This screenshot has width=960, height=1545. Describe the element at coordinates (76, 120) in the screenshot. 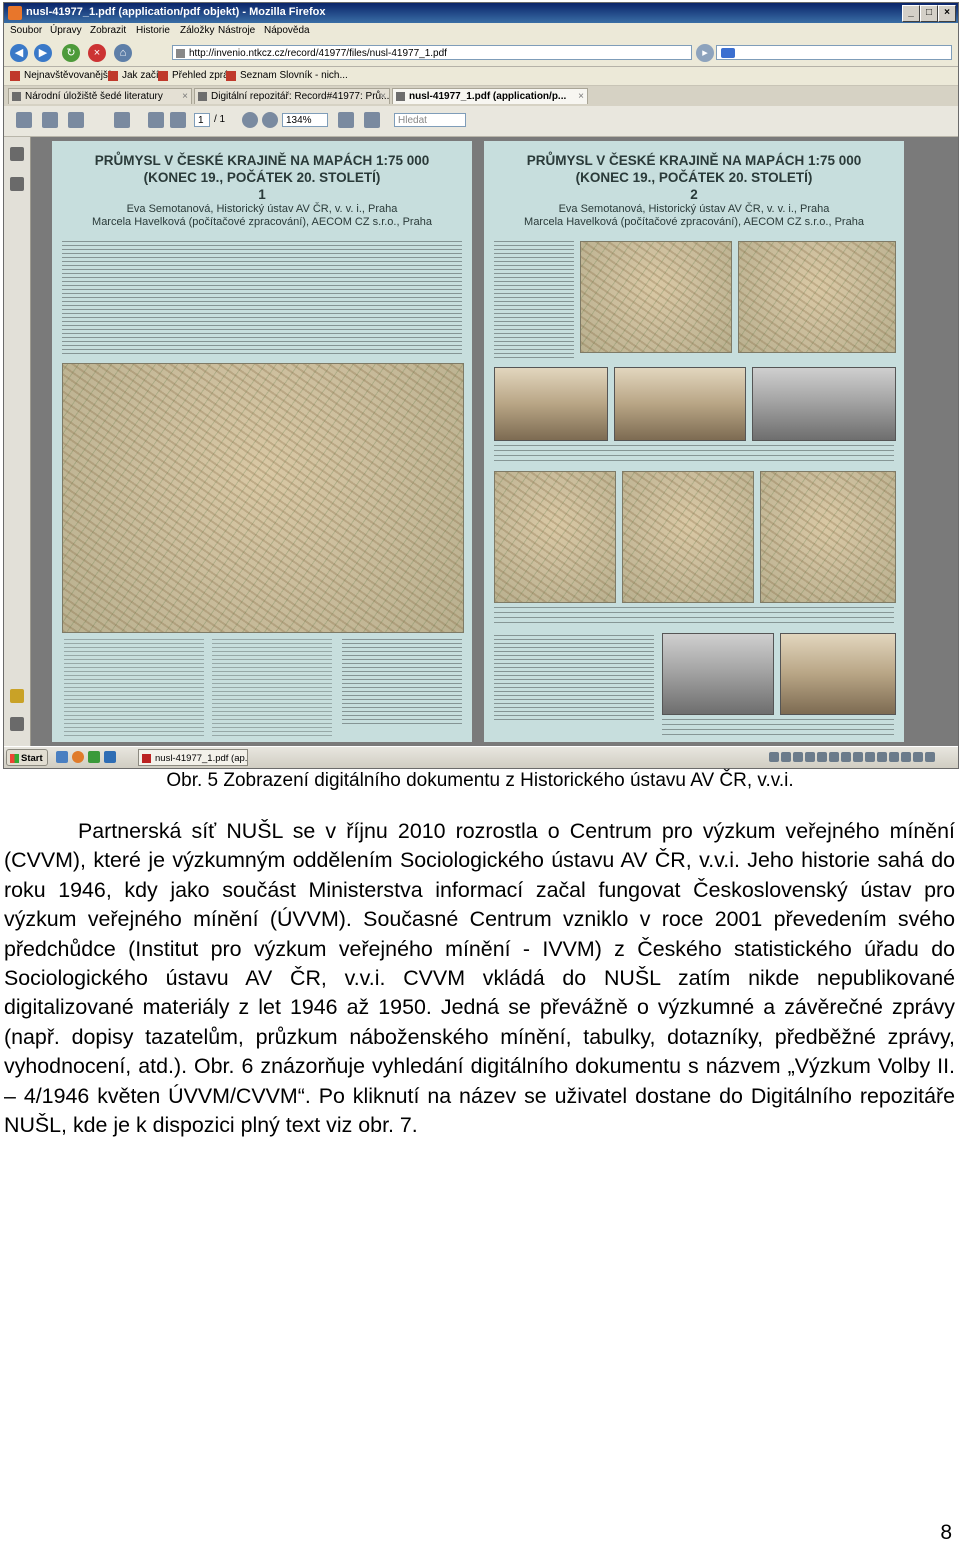

I see `email-icon` at that location.